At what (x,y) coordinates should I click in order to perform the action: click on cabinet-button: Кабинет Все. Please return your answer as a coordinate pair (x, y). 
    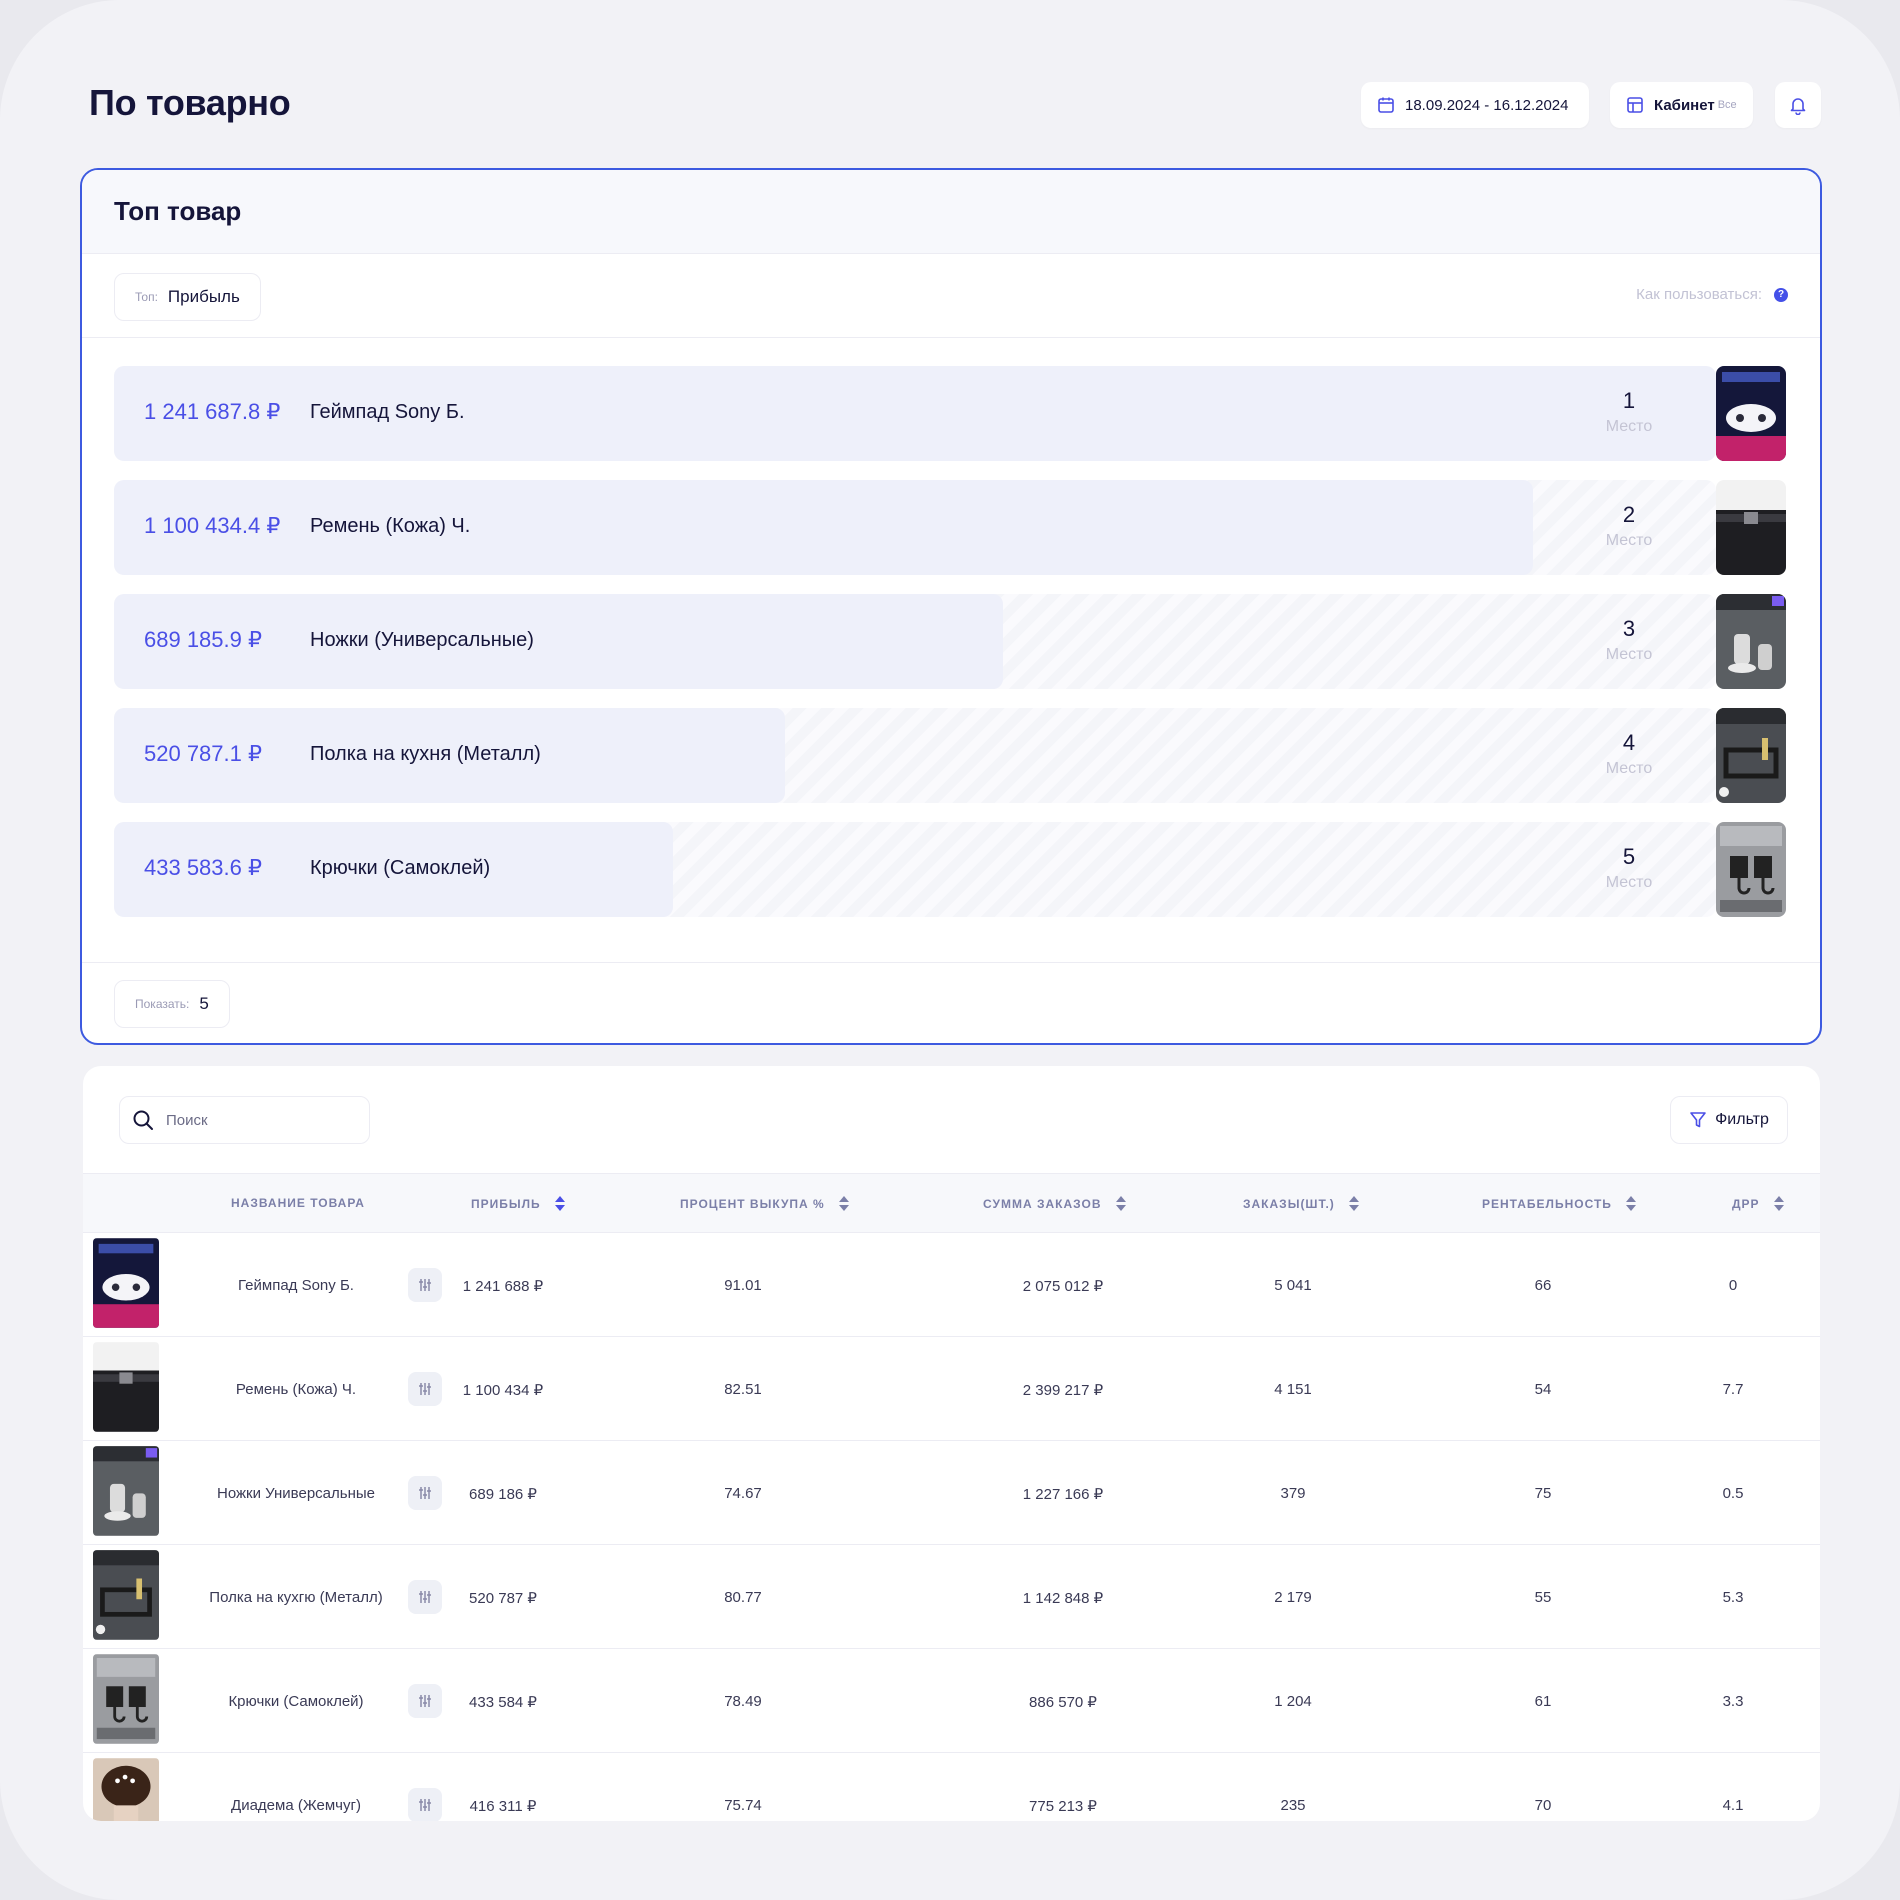
    Looking at the image, I should click on (1681, 105).